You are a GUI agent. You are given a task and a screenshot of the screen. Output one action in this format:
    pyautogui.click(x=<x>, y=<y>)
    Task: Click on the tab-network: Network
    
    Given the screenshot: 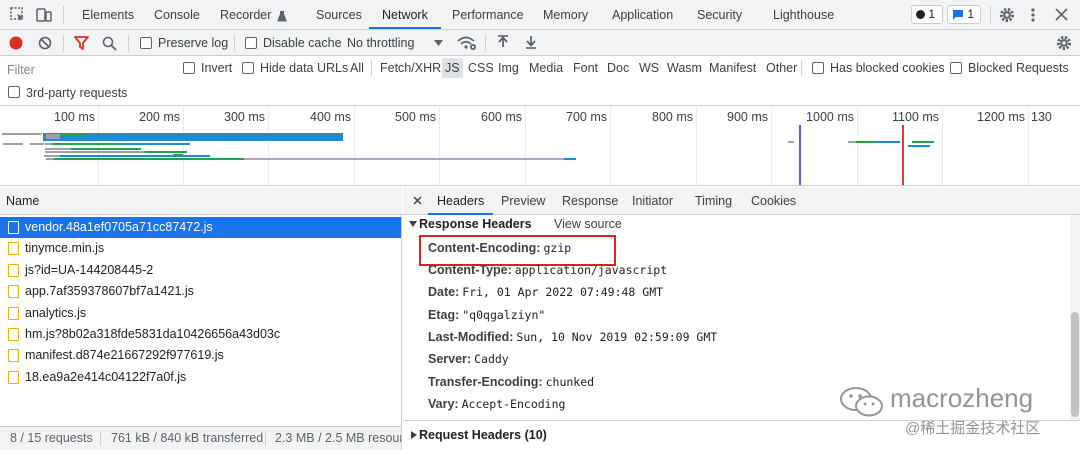 What is the action you would take?
    pyautogui.click(x=405, y=14)
    